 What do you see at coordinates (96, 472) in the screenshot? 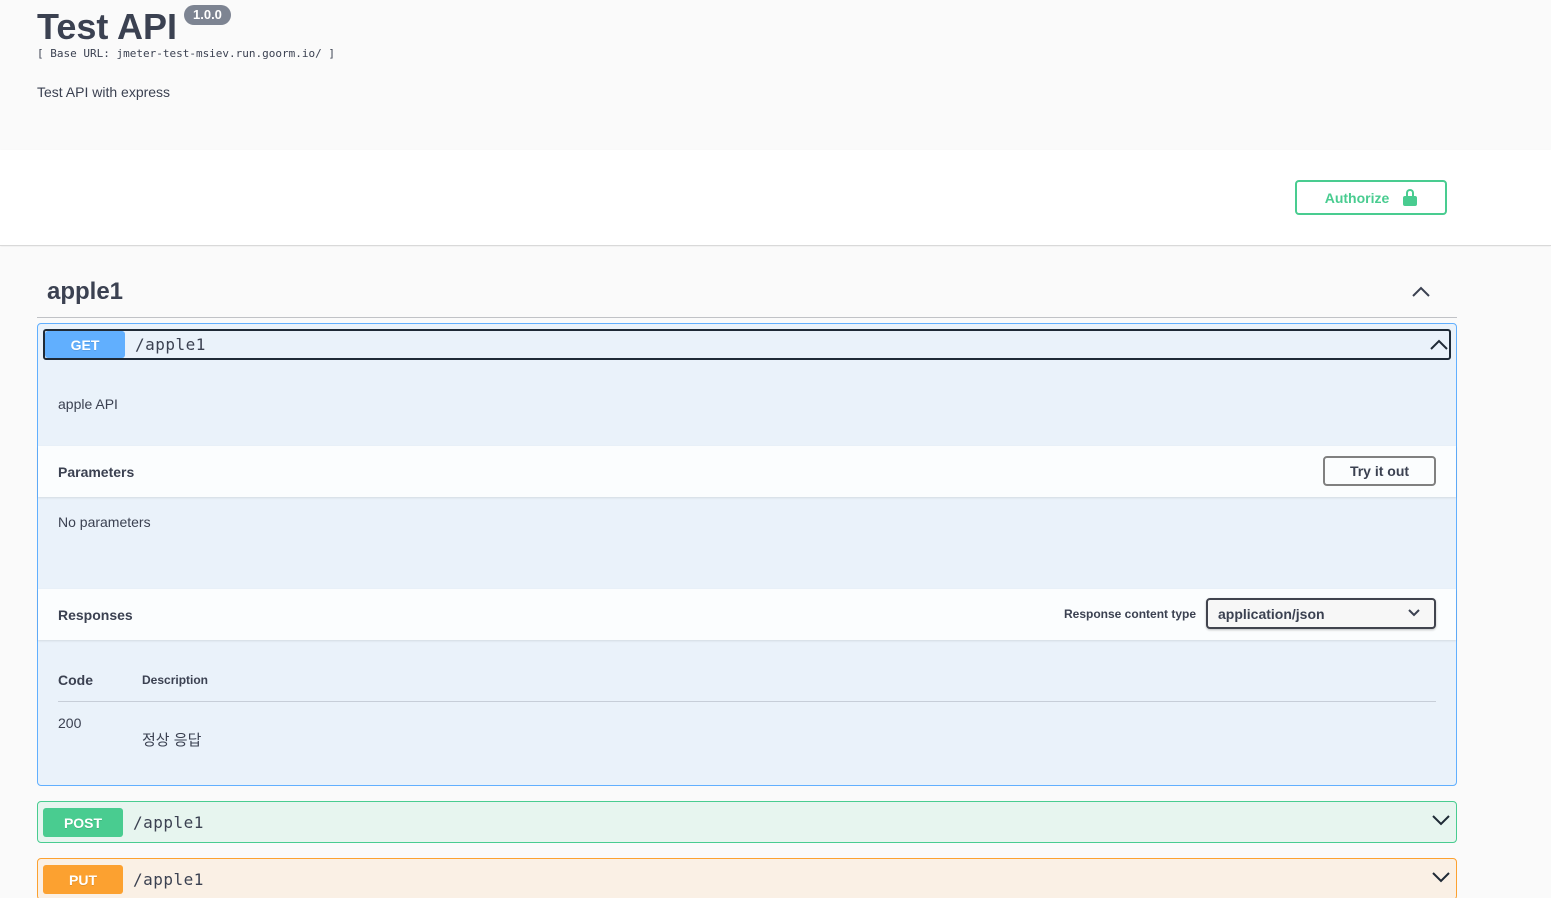
I see `parameters-title: Parameters` at bounding box center [96, 472].